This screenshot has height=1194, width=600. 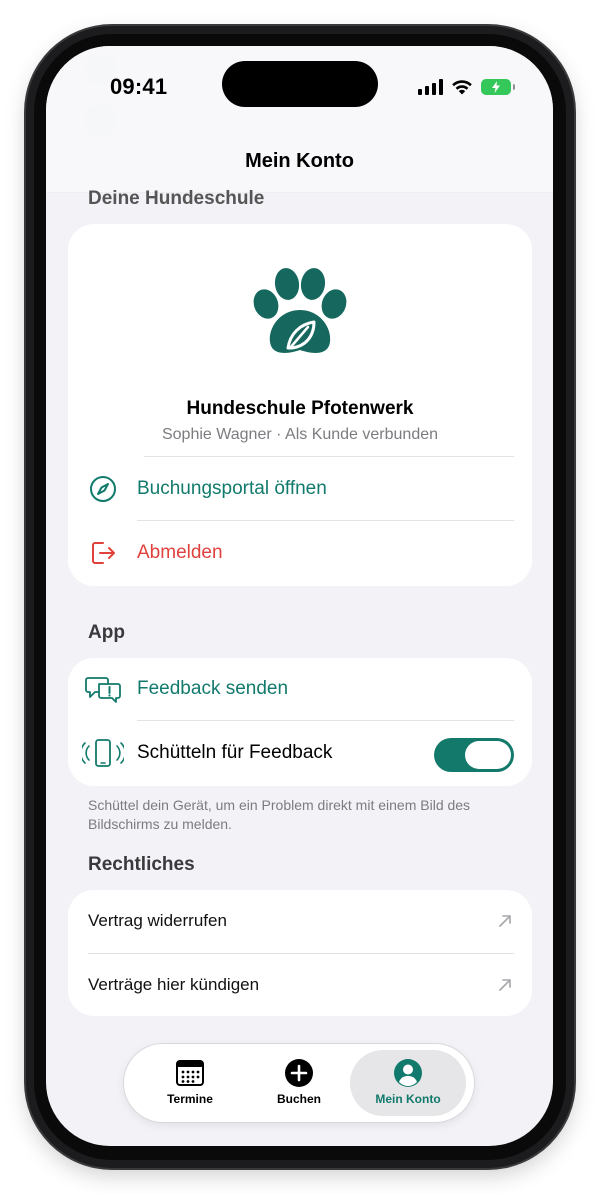 I want to click on section-label-school: Deine Hundeschule, so click(x=176, y=198).